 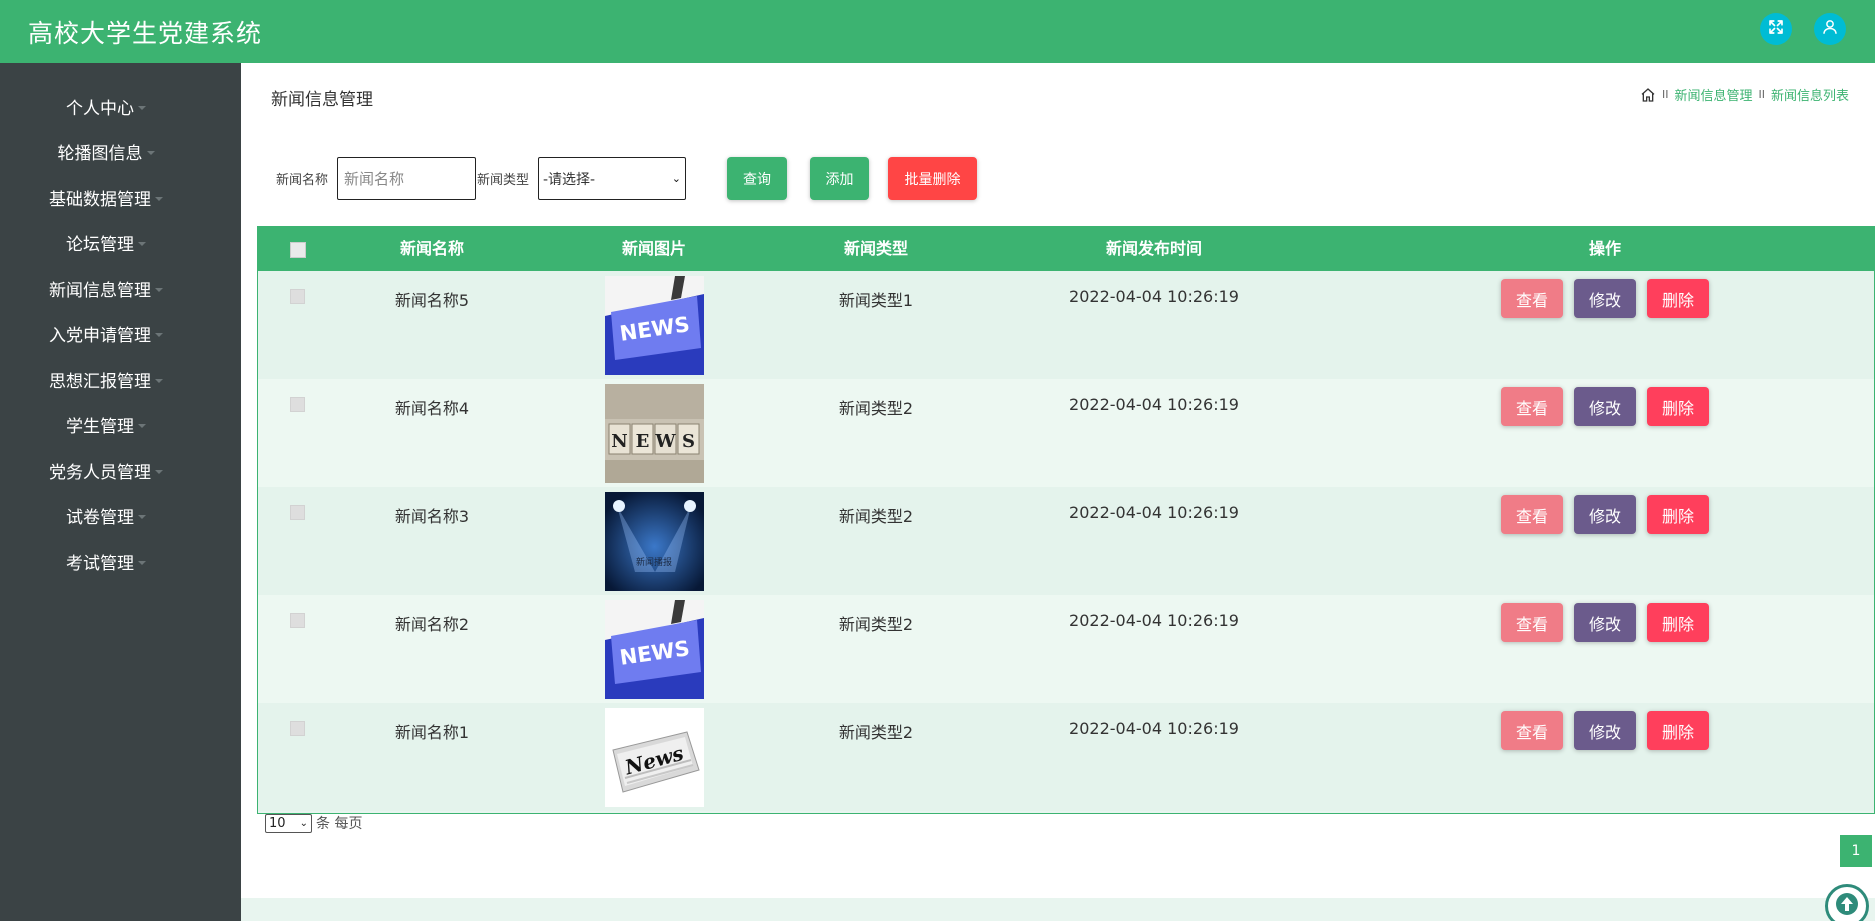 I want to click on user-button, so click(x=1830, y=29).